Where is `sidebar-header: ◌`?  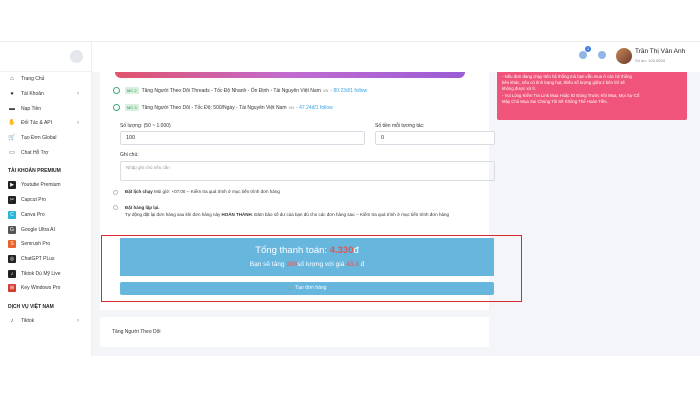 sidebar-header: ◌ is located at coordinates (45, 57).